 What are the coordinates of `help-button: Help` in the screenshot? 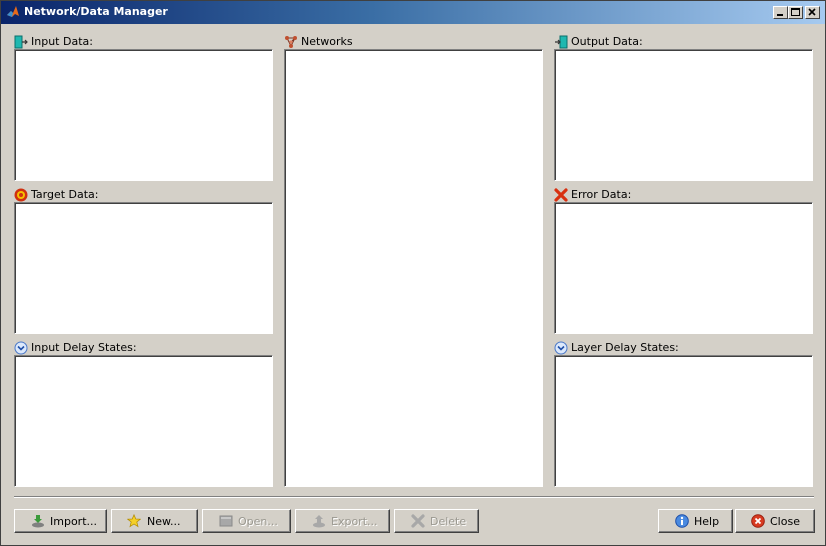 It's located at (695, 521).